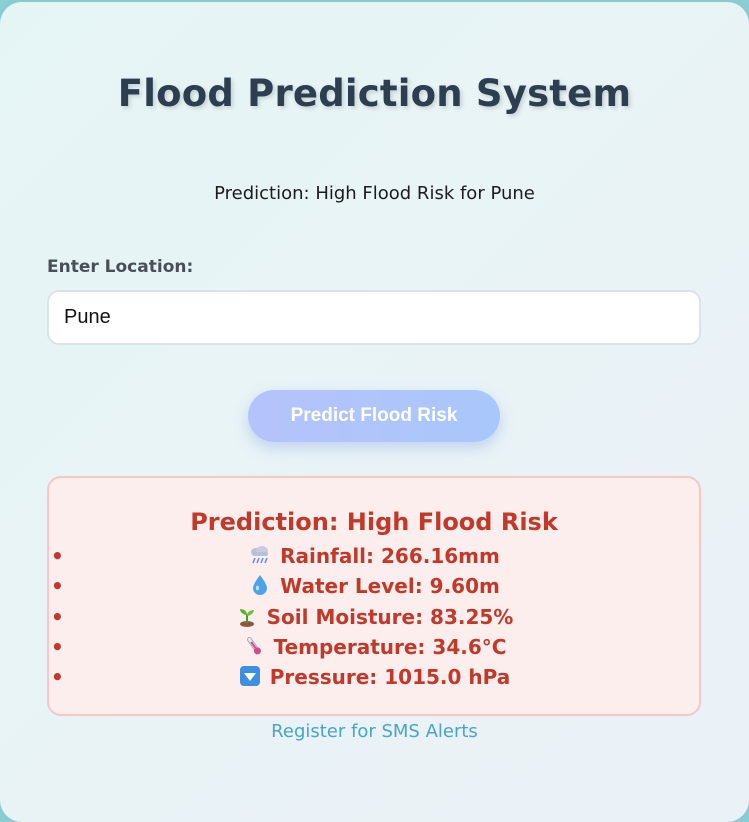 The width and height of the screenshot is (749, 822). Describe the element at coordinates (260, 585) in the screenshot. I see `water-drop-icon` at that location.